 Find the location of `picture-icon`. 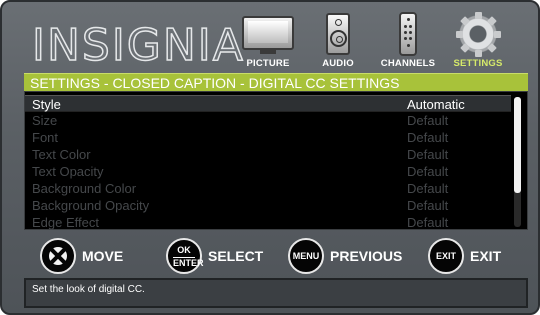

picture-icon is located at coordinates (268, 33).